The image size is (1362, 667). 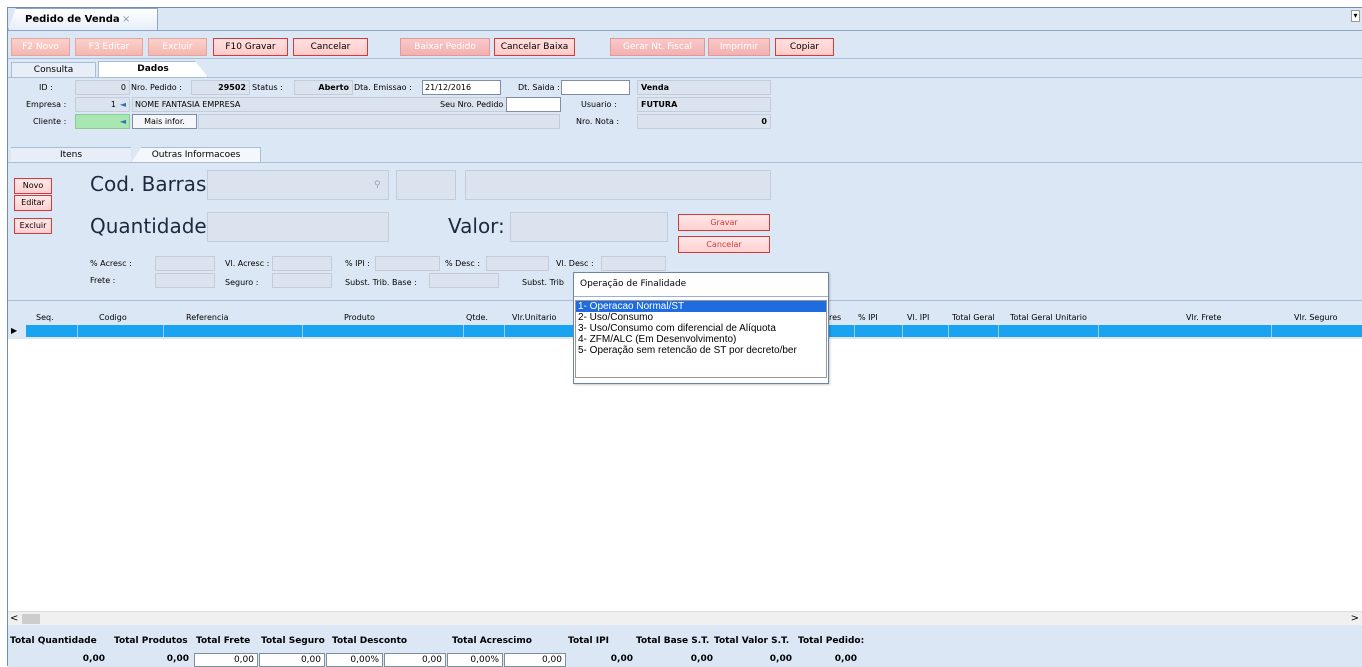 What do you see at coordinates (207, 317) in the screenshot?
I see `column-header: Referencia` at bounding box center [207, 317].